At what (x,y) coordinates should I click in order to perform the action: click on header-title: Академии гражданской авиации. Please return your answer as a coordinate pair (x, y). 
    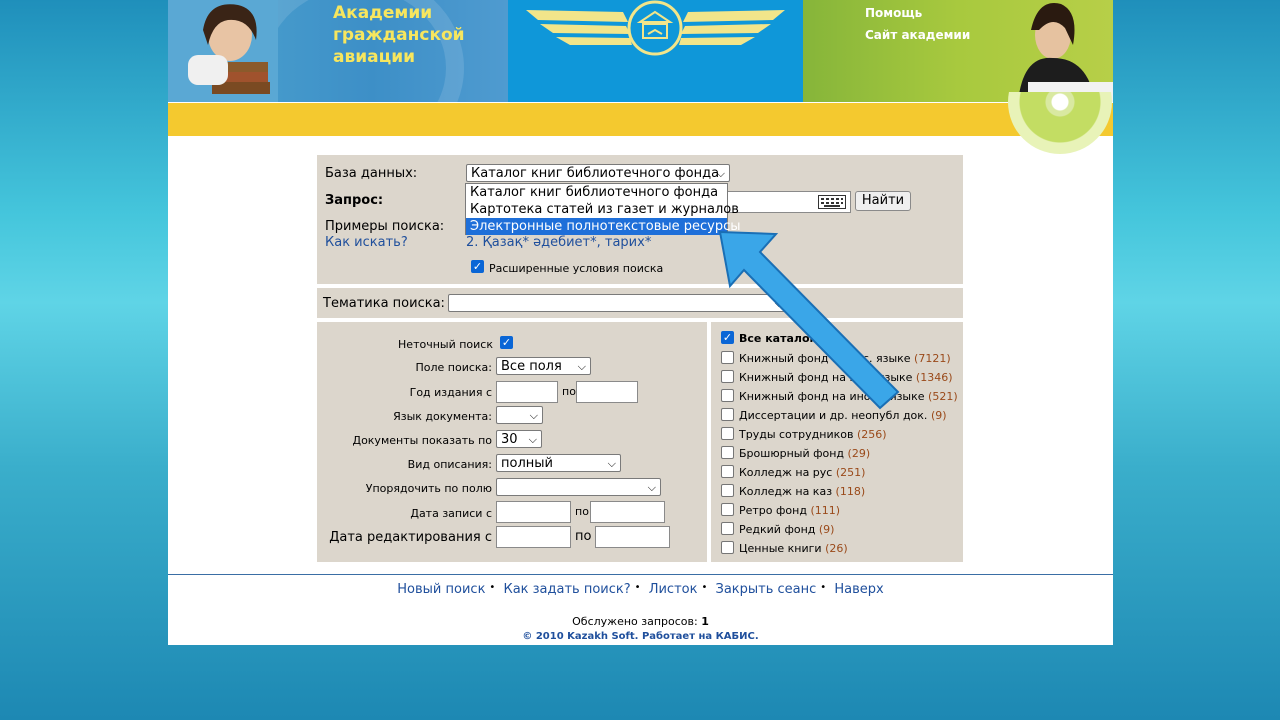
    Looking at the image, I should click on (399, 35).